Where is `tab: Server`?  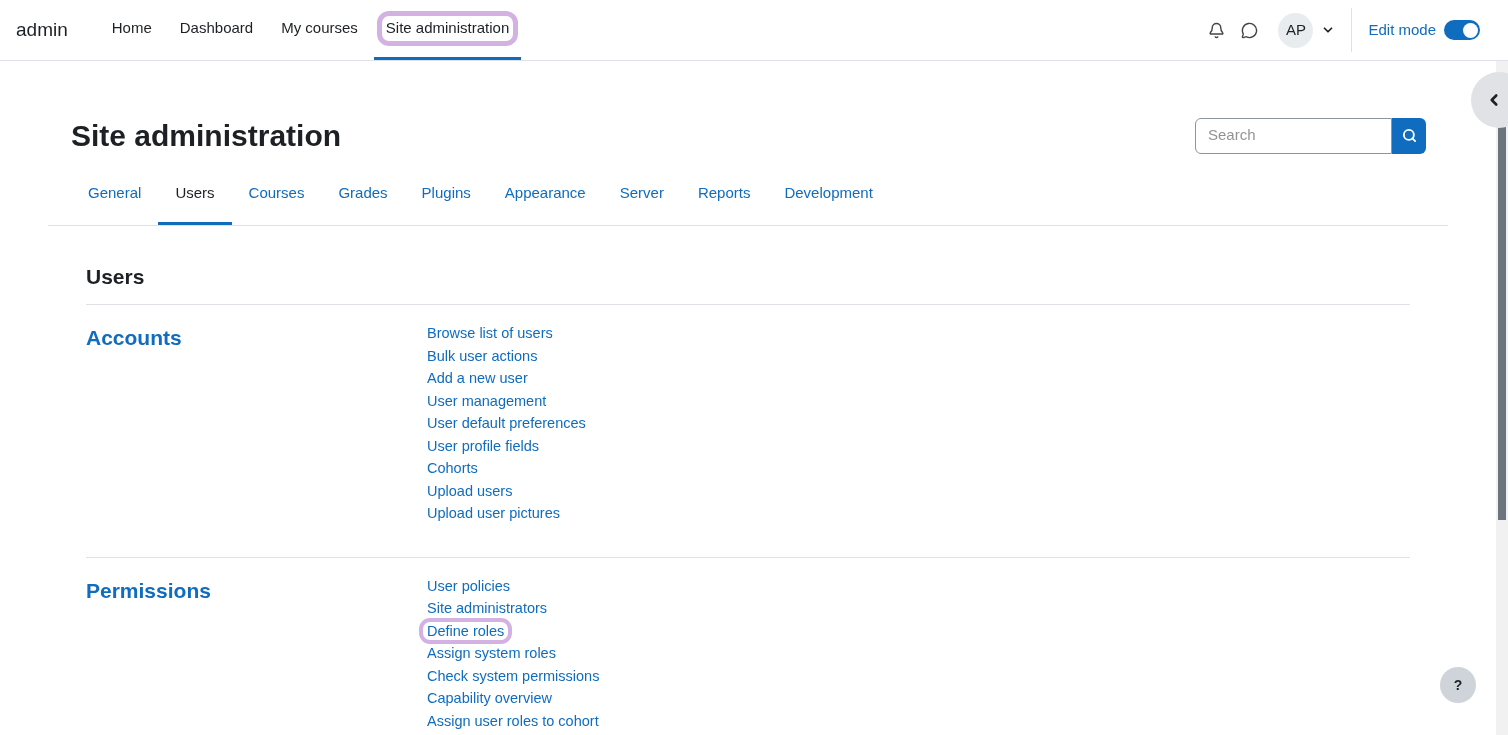
tab: Server is located at coordinates (641, 201).